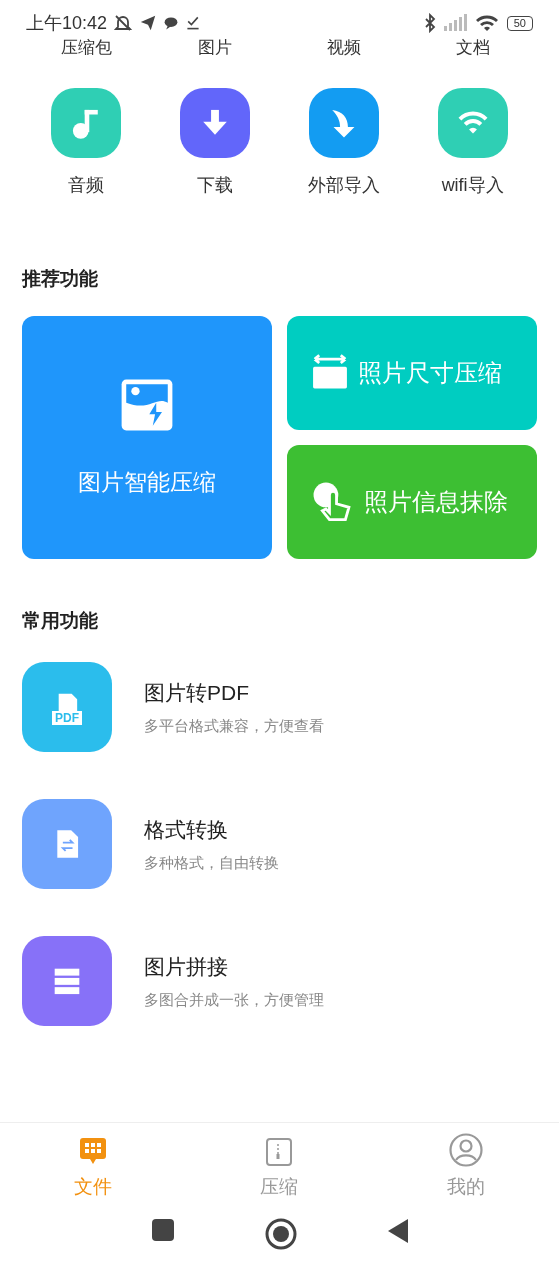 Image resolution: width=559 pixels, height=1280 pixels. Describe the element at coordinates (67, 717) in the screenshot. I see `pdf-label: PDF` at that location.